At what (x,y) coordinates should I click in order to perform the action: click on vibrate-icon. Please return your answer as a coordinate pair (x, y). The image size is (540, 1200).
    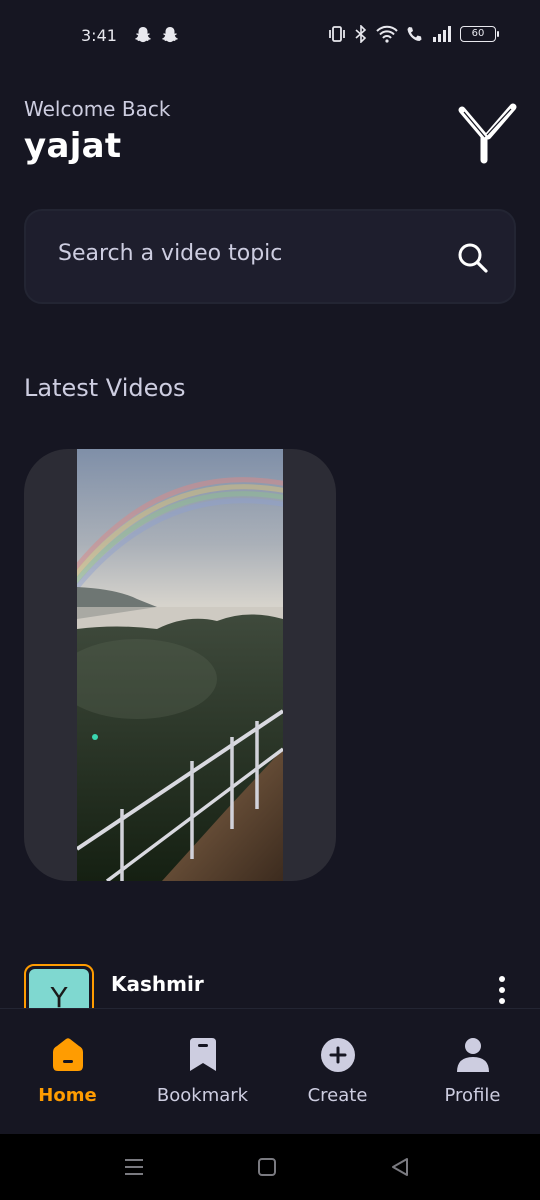
    Looking at the image, I should click on (337, 34).